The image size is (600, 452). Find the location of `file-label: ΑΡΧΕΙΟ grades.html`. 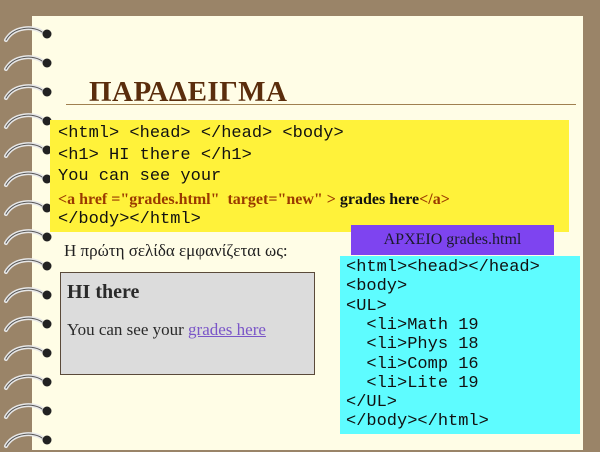

file-label: ΑΡΧΕΙΟ grades.html is located at coordinates (452, 240).